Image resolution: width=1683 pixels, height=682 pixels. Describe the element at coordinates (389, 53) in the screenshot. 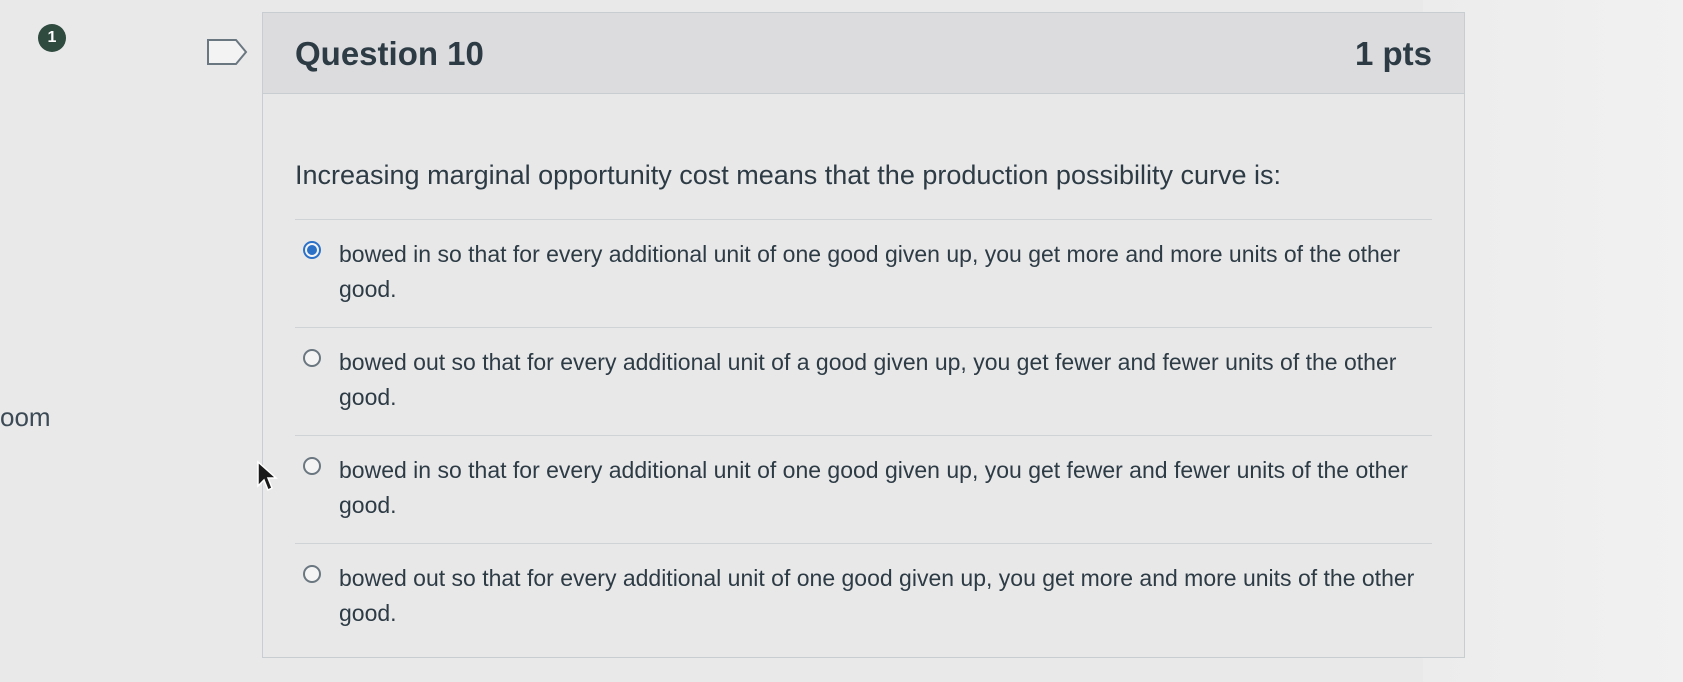

I see `question-title: Question 10` at that location.